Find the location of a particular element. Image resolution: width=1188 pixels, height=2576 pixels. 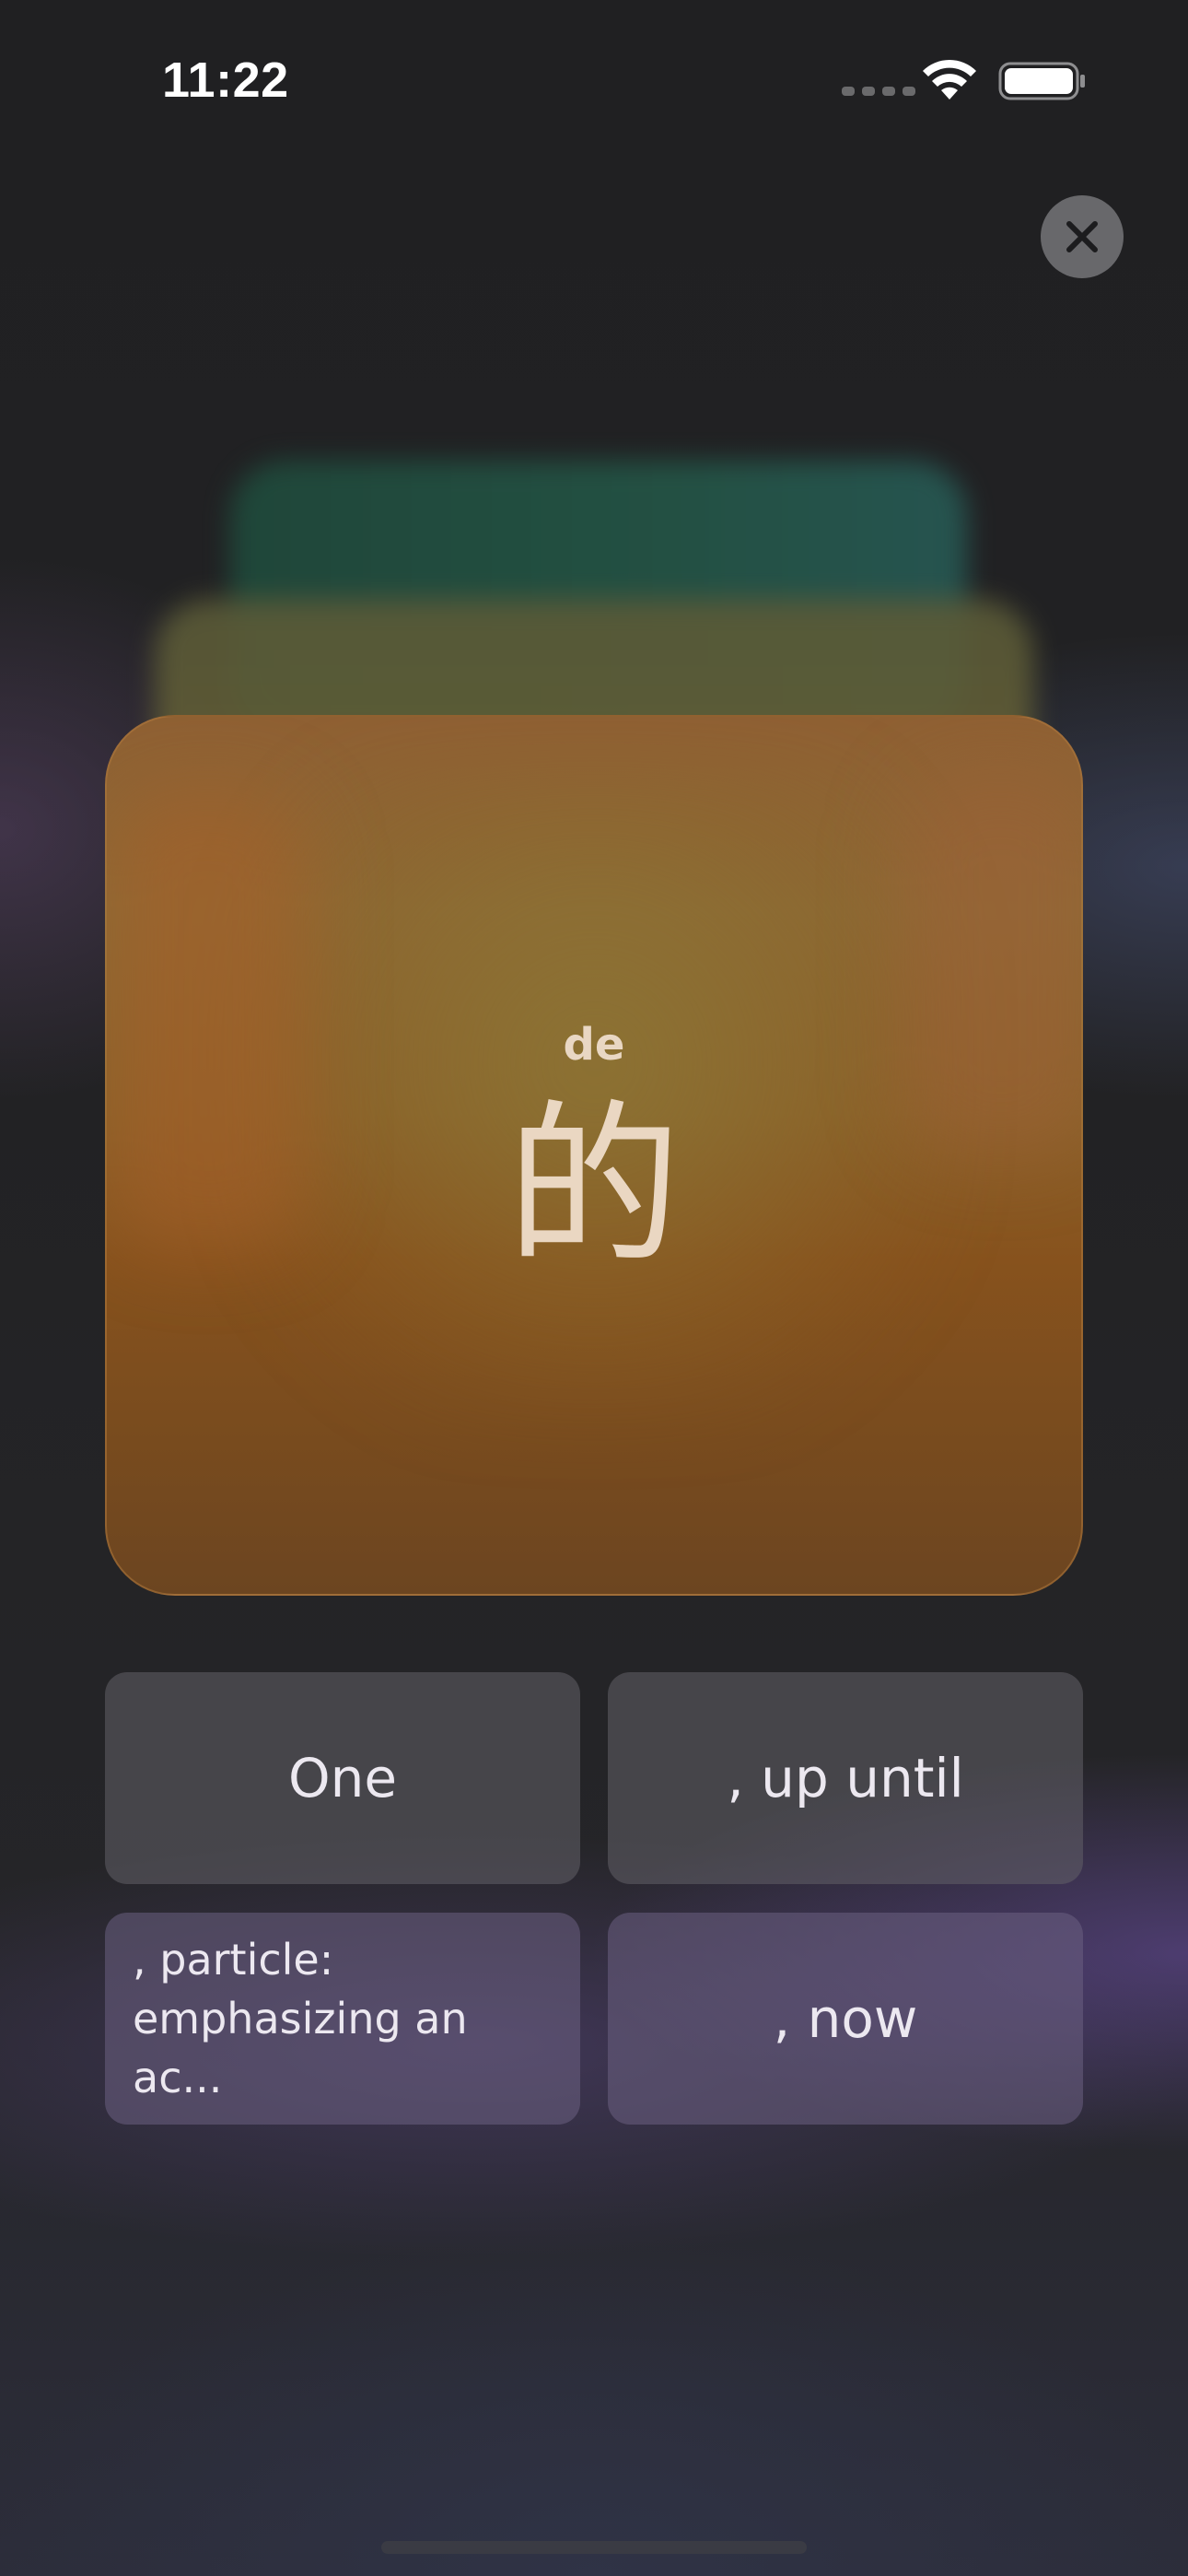

wifi-icon is located at coordinates (949, 79).